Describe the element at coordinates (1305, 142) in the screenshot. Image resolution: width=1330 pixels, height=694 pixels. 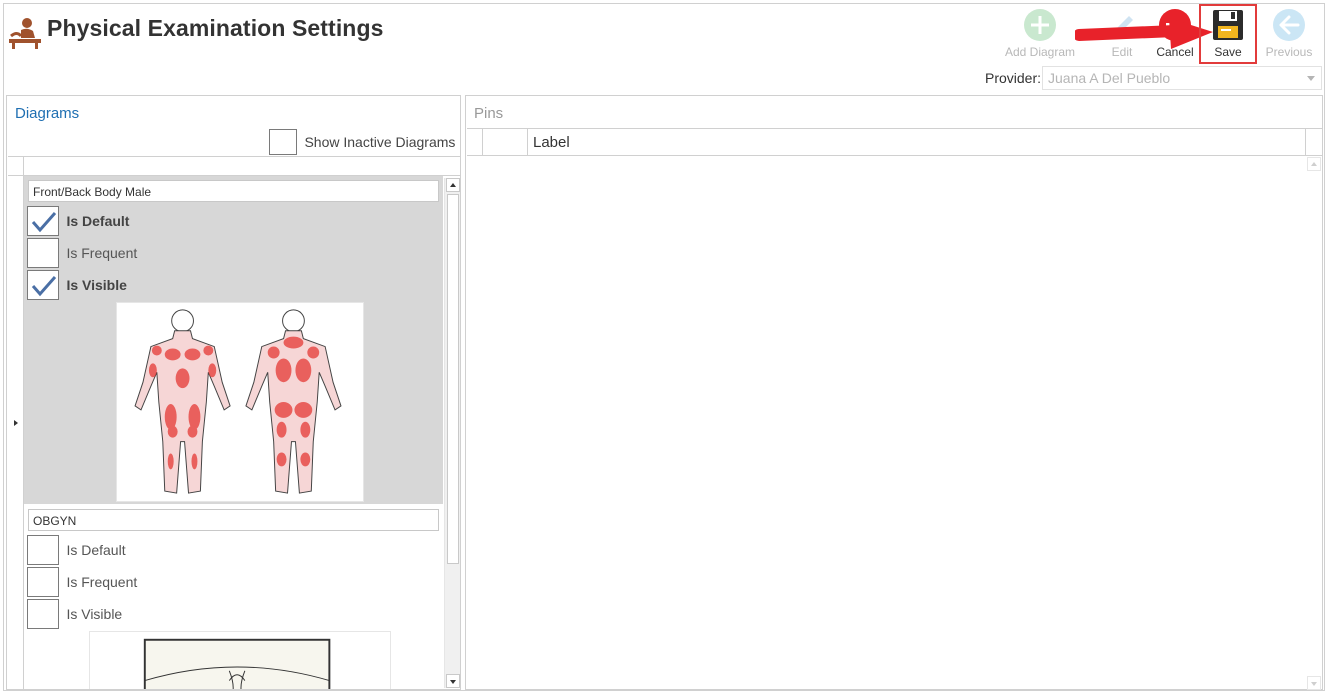
I see `column-divider` at that location.